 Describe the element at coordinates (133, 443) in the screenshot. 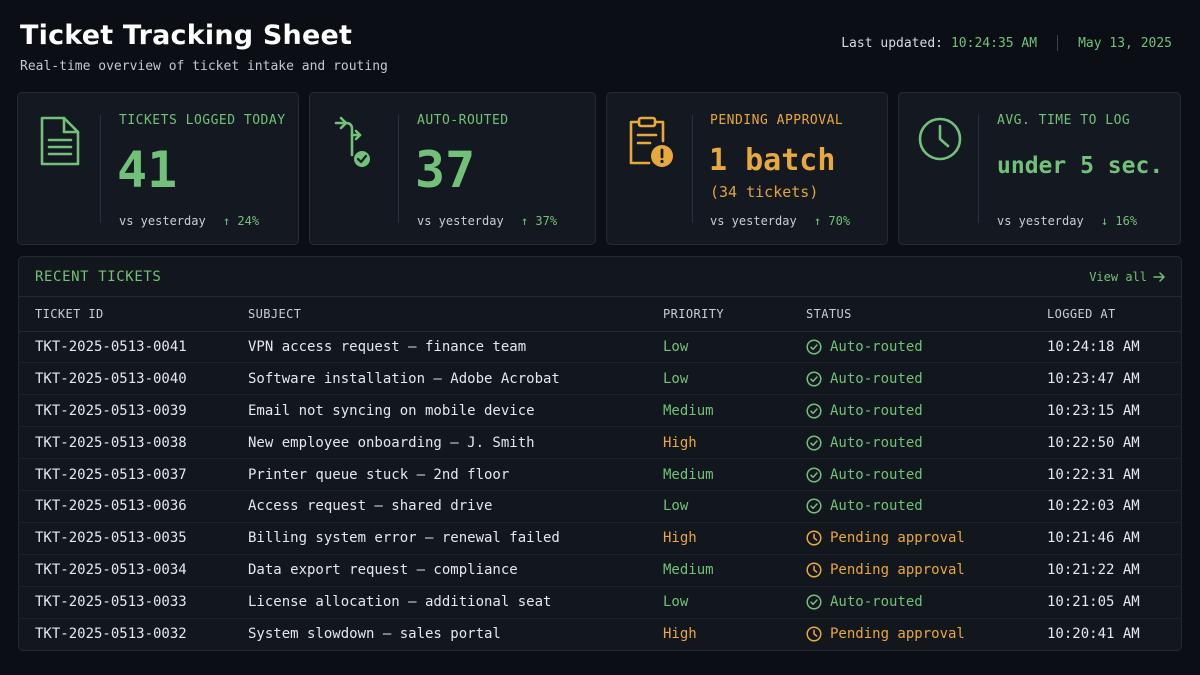

I see `ticket-id: TKT-2025-0513-0038` at that location.